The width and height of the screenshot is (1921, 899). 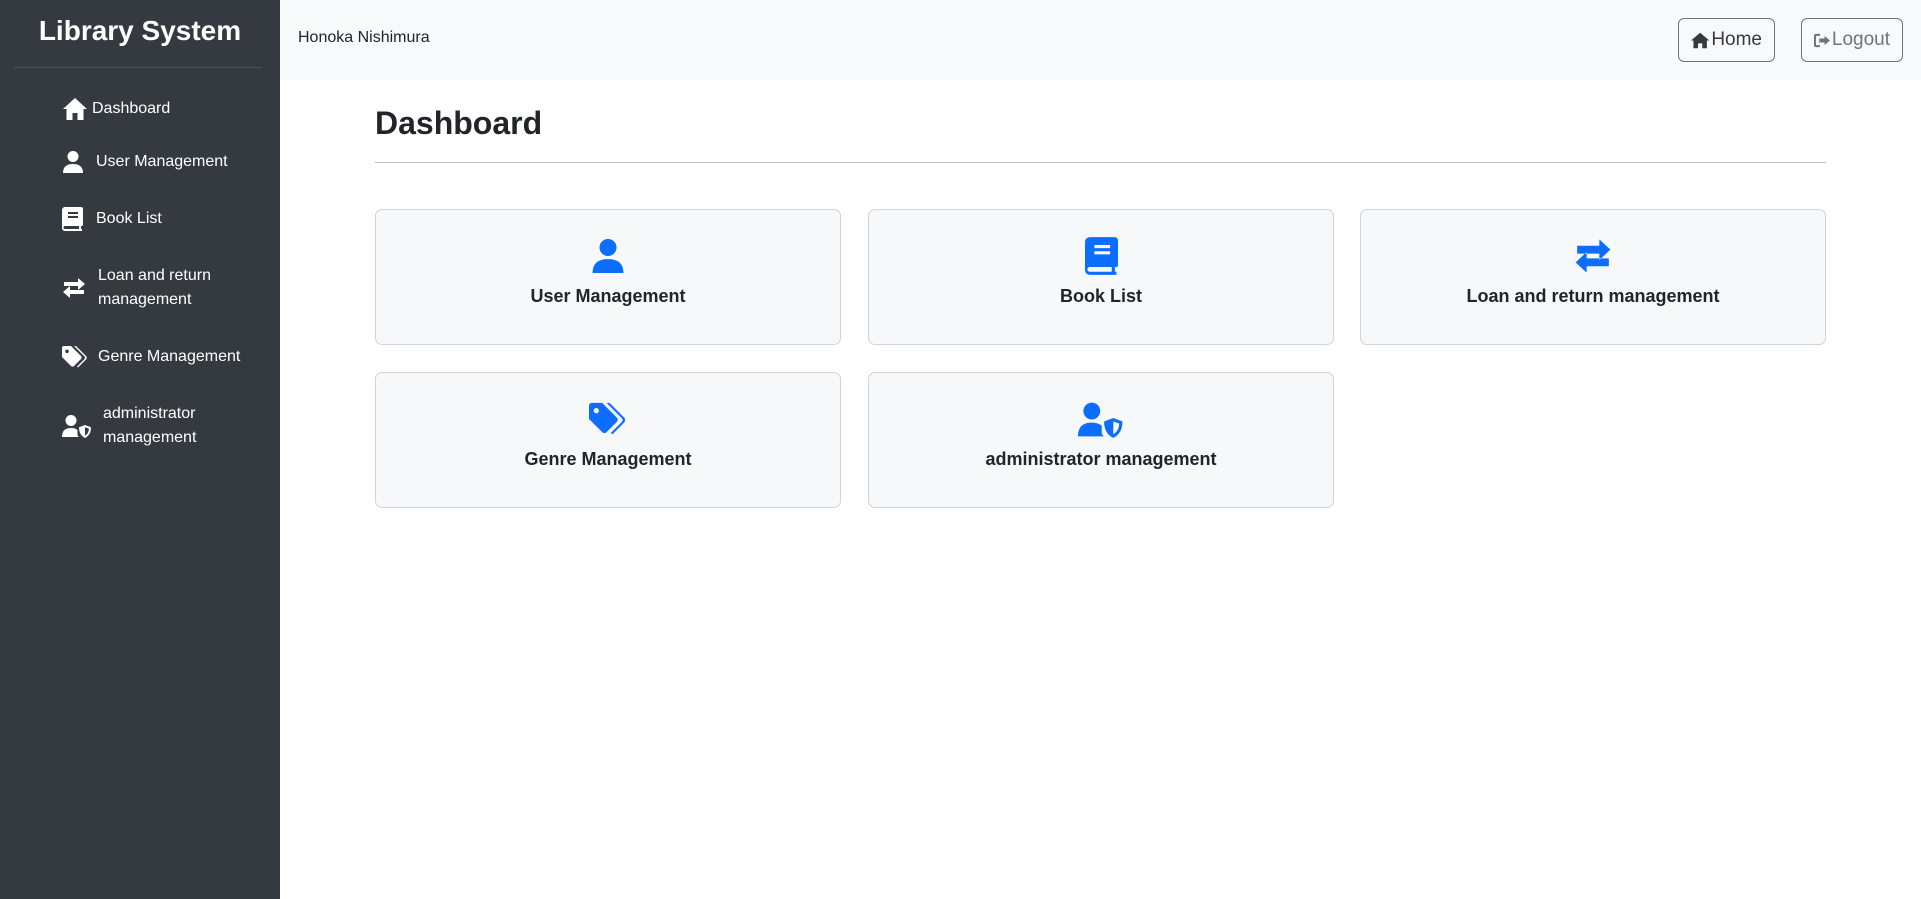 What do you see at coordinates (1822, 40) in the screenshot?
I see `logout-icon` at bounding box center [1822, 40].